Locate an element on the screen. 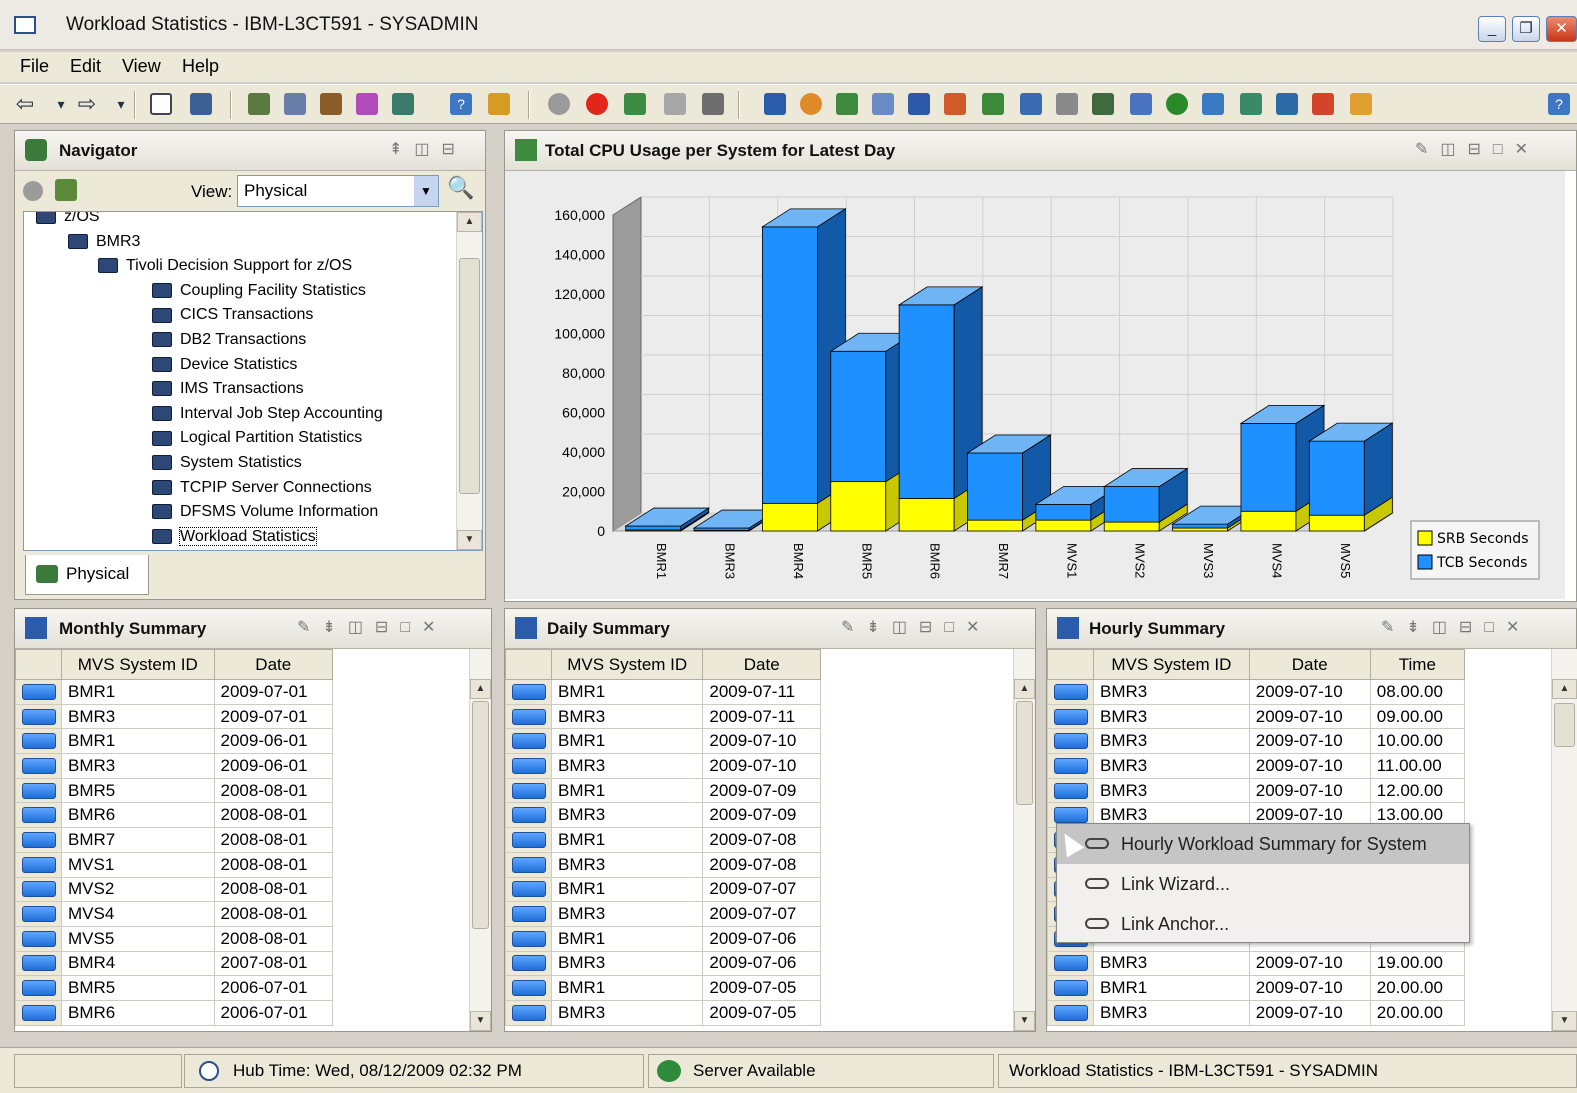  table-row: BMR4 2007-08-01 is located at coordinates (174, 963).